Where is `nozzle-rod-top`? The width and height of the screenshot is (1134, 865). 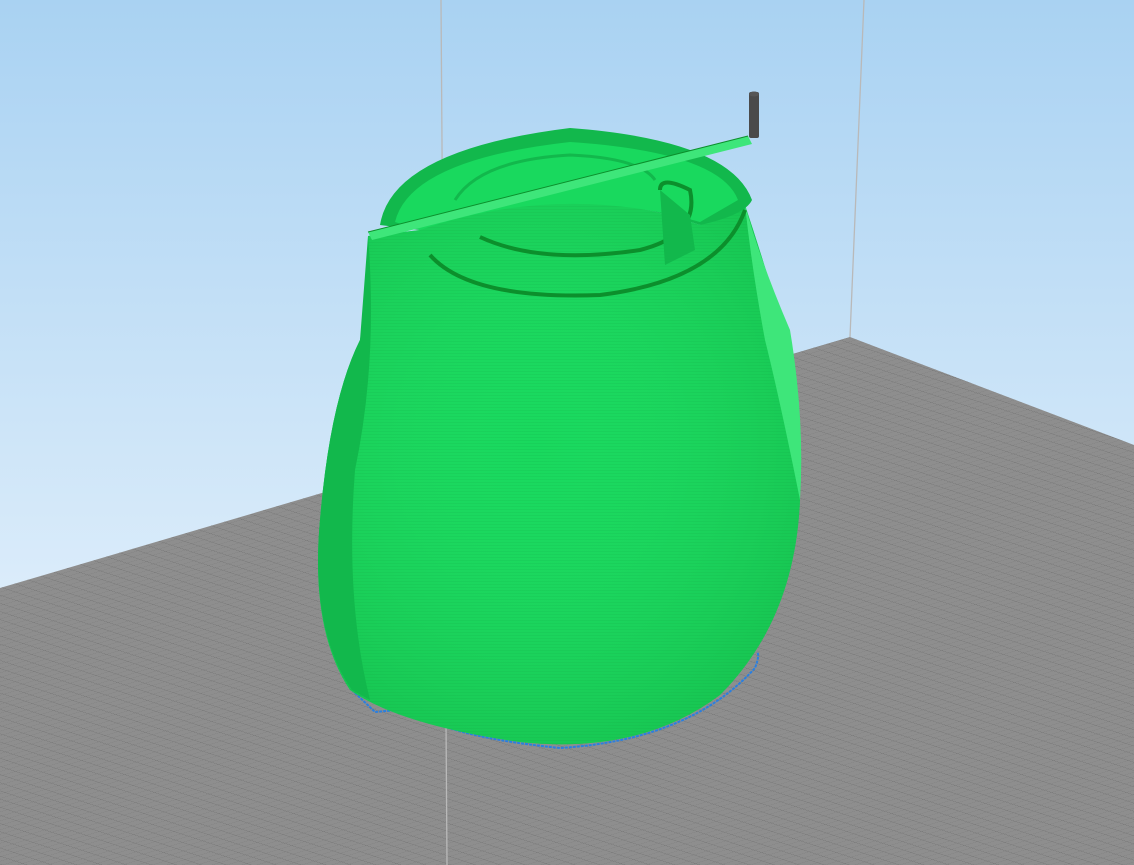
nozzle-rod-top is located at coordinates (754, 94).